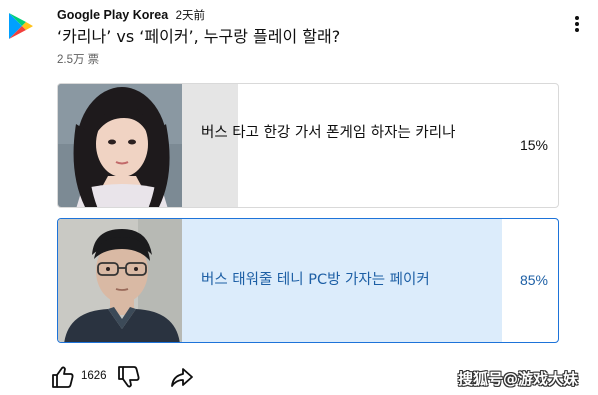  I want to click on post-actions: 1626 搜狐号@游戏大妹, so click(299, 377).